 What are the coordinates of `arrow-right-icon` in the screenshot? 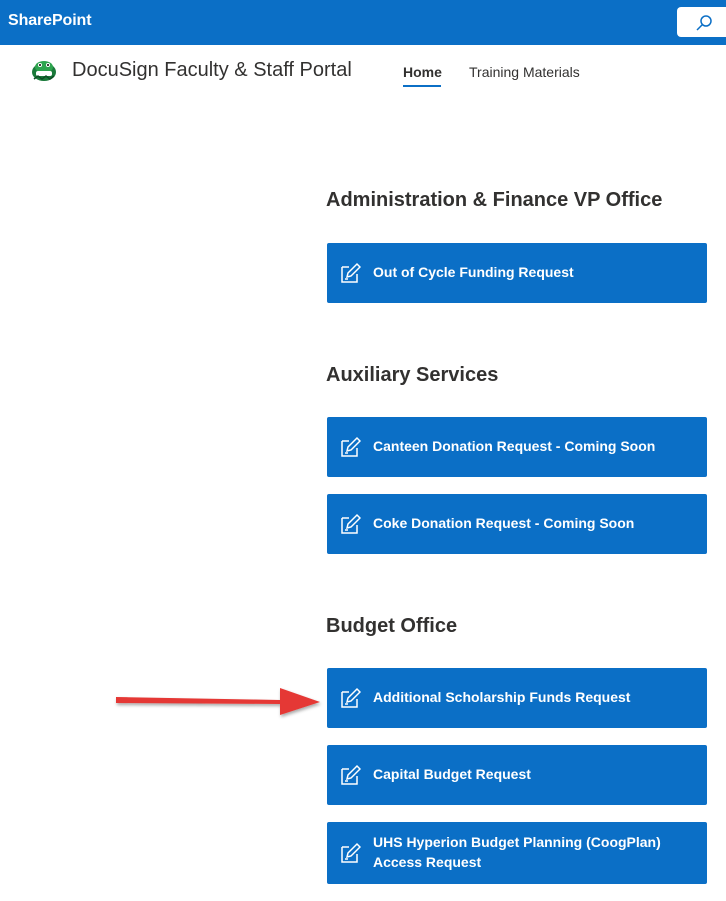 It's located at (218, 701).